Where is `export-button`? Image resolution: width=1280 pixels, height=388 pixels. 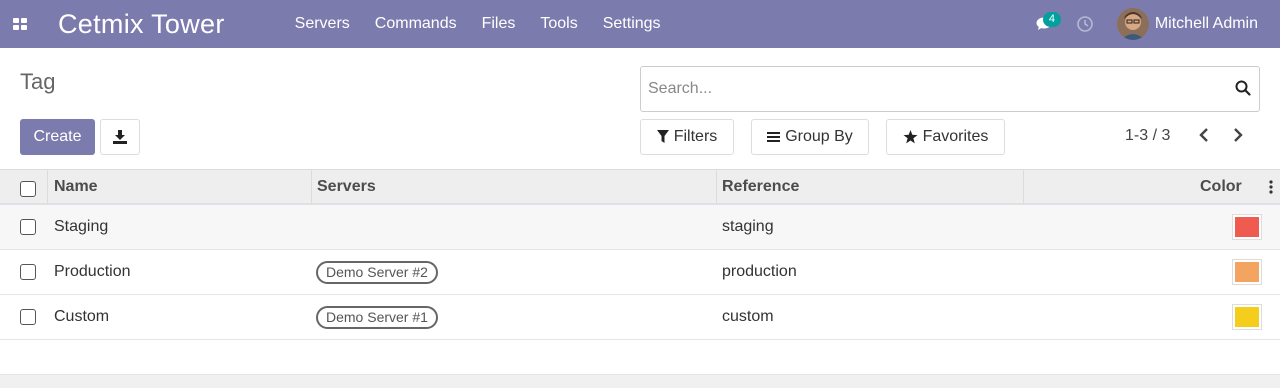
export-button is located at coordinates (120, 137).